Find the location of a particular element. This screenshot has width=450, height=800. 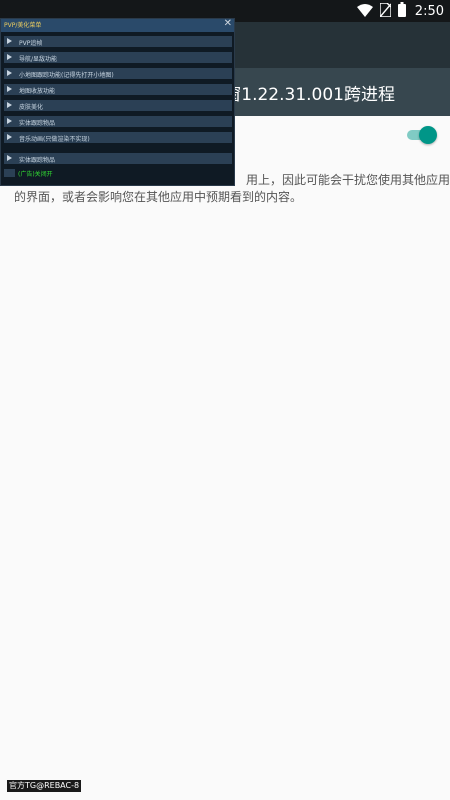

menu-item-entity-track: 实体跟踪物品 is located at coordinates (118, 121).